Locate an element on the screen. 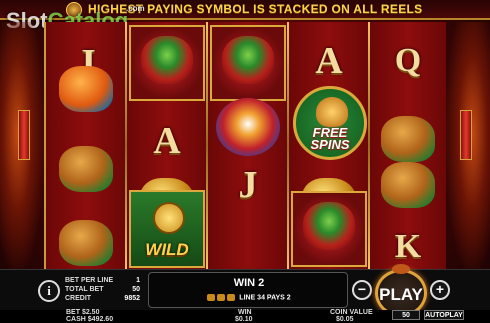 The height and width of the screenshot is (323, 490). play-label: PLAY is located at coordinates (401, 294).